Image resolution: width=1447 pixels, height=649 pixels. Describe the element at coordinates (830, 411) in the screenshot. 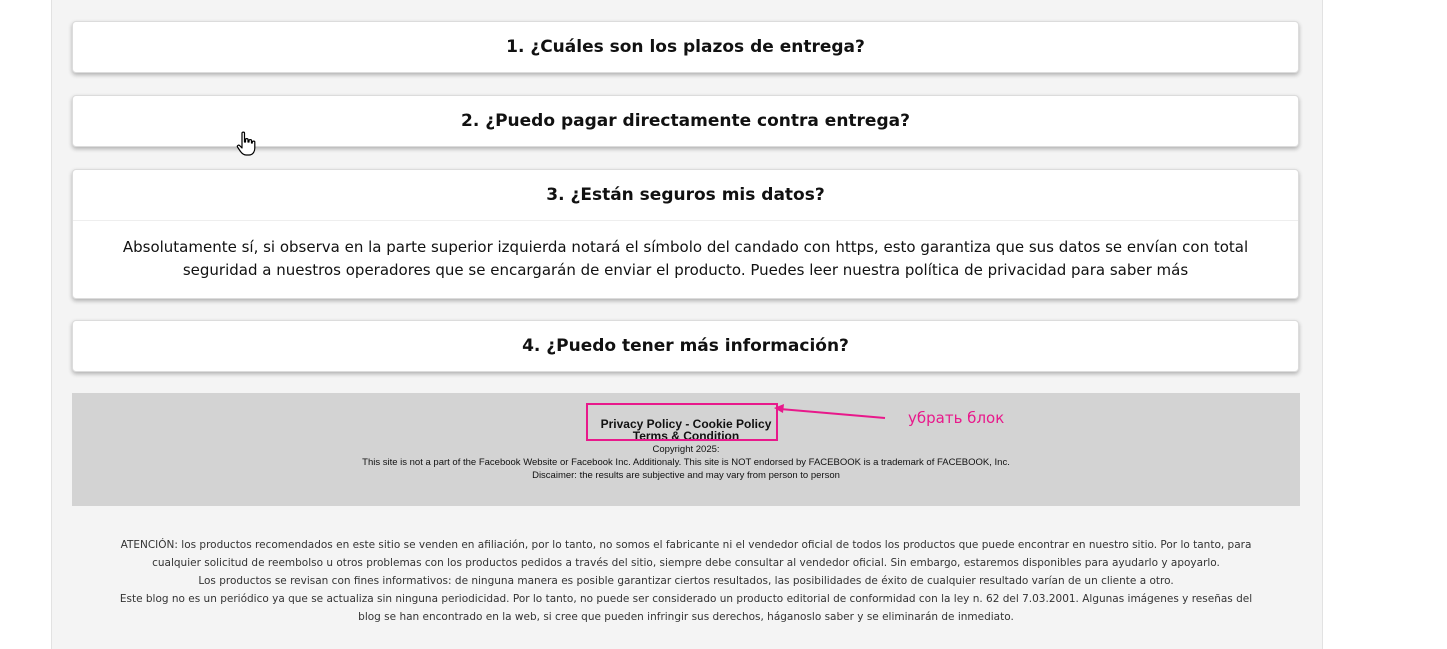

I see `annotation-arrow-icon` at that location.